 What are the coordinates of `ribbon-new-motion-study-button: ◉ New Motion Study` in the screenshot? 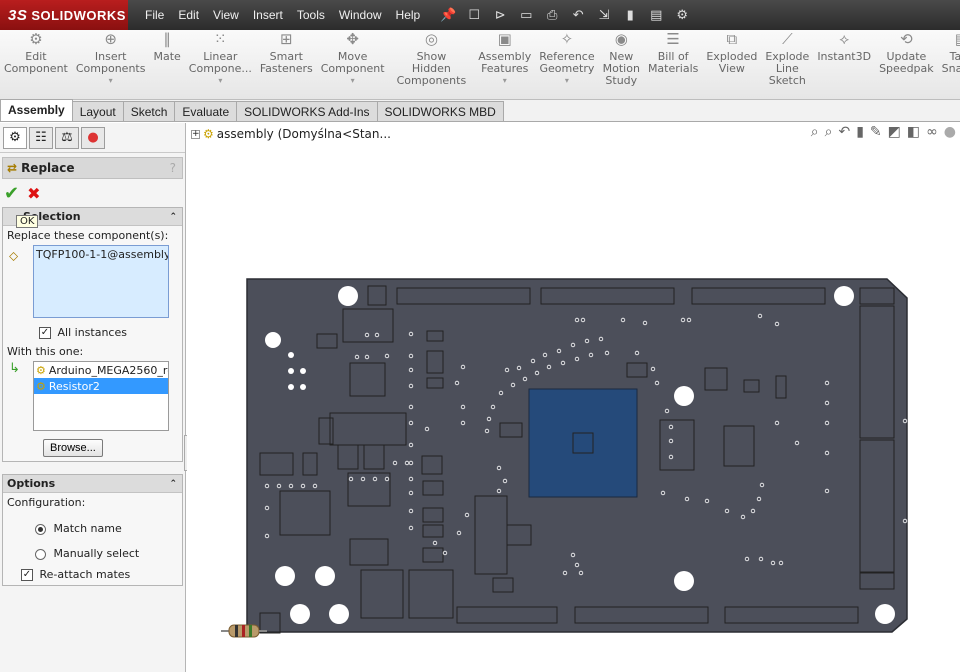 It's located at (621, 64).